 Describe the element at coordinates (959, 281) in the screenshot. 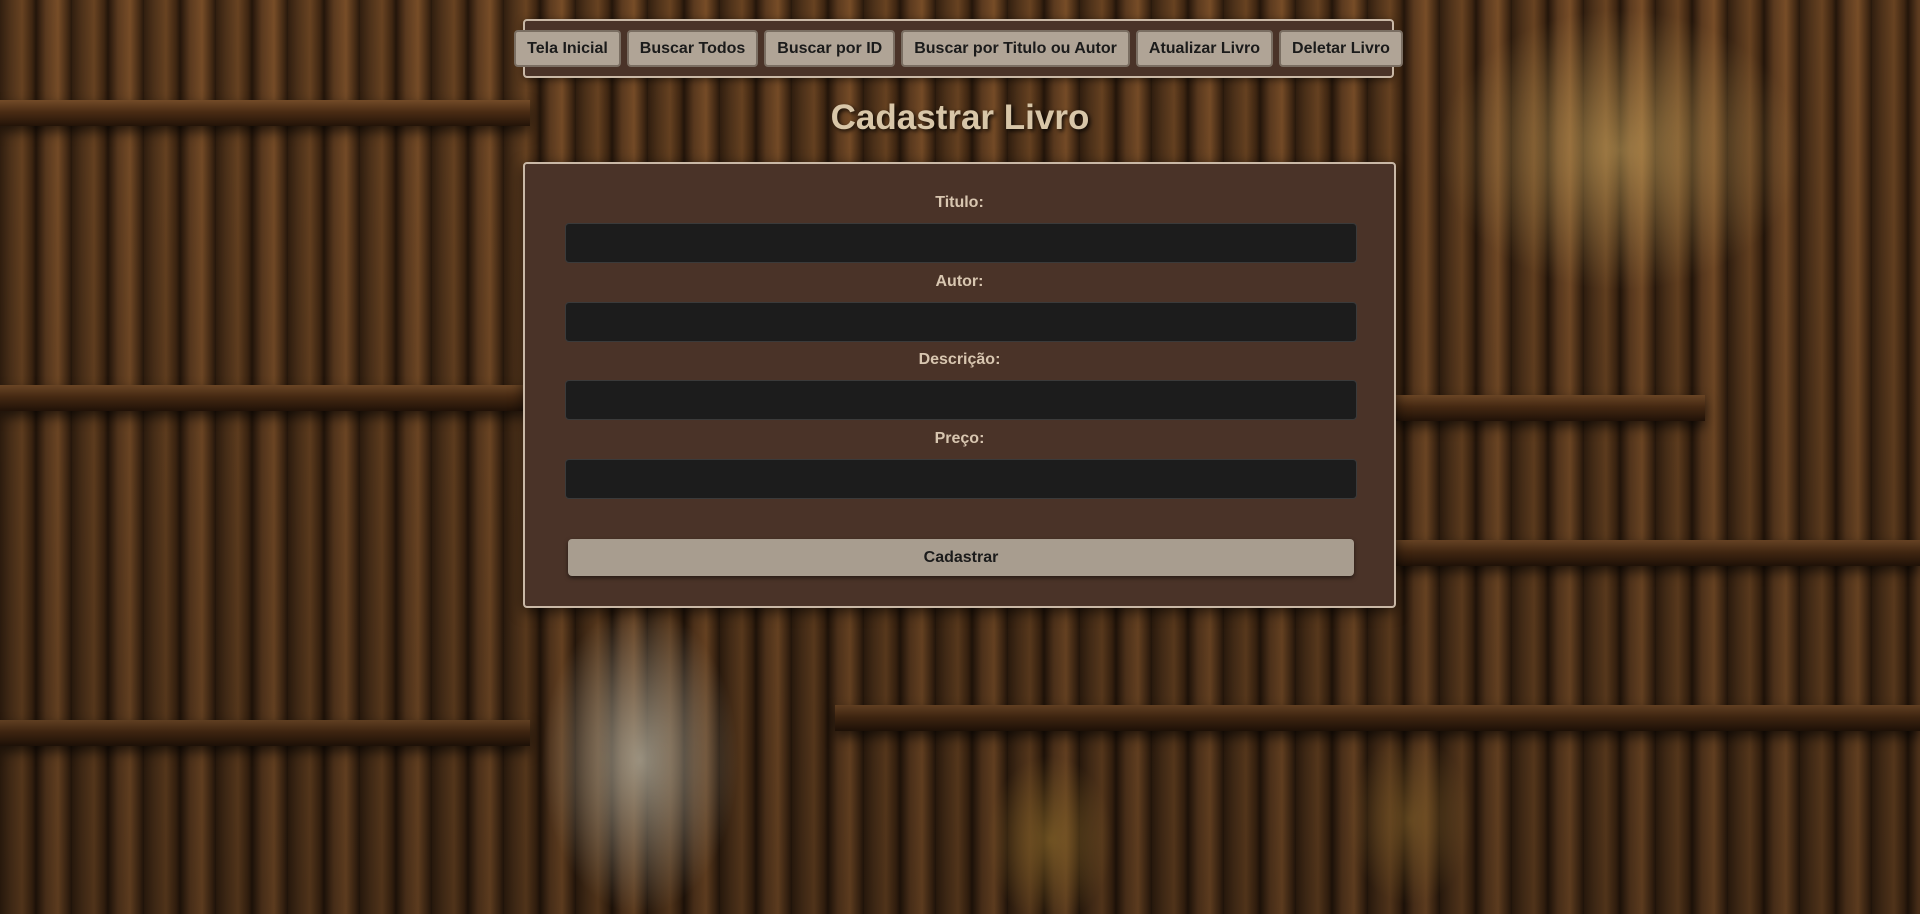

I see `autor-label: Autor:` at that location.